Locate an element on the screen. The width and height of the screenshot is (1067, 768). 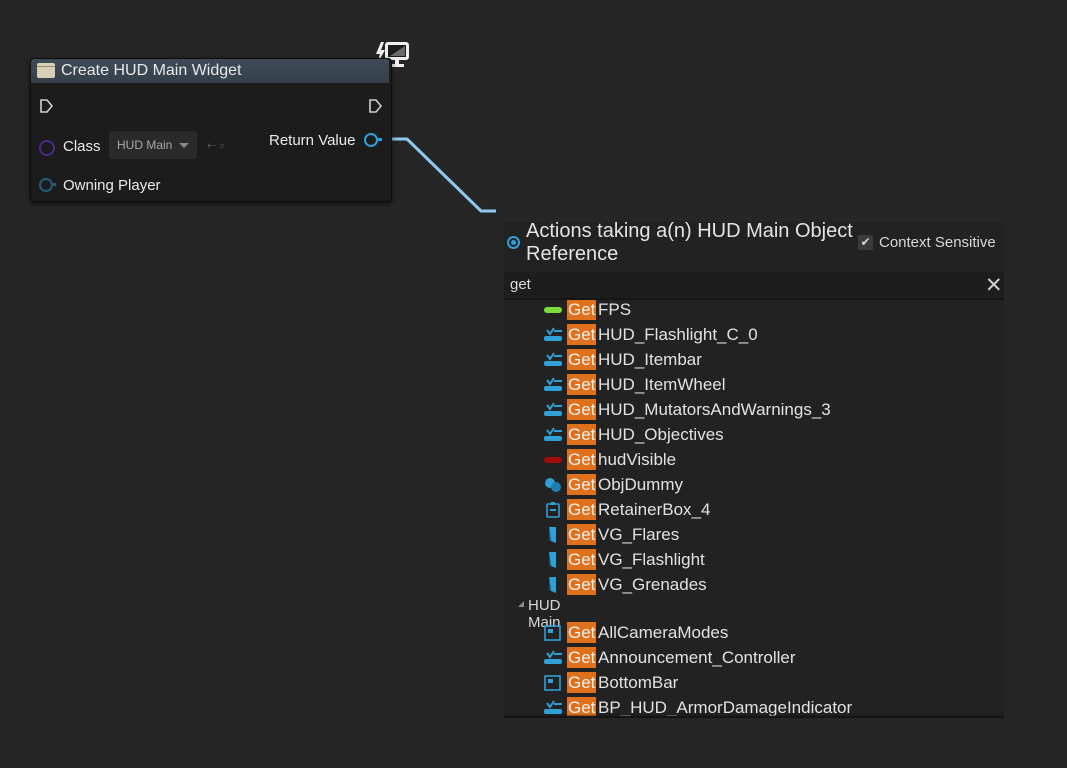
return-value-pin-icon is located at coordinates (371, 140).